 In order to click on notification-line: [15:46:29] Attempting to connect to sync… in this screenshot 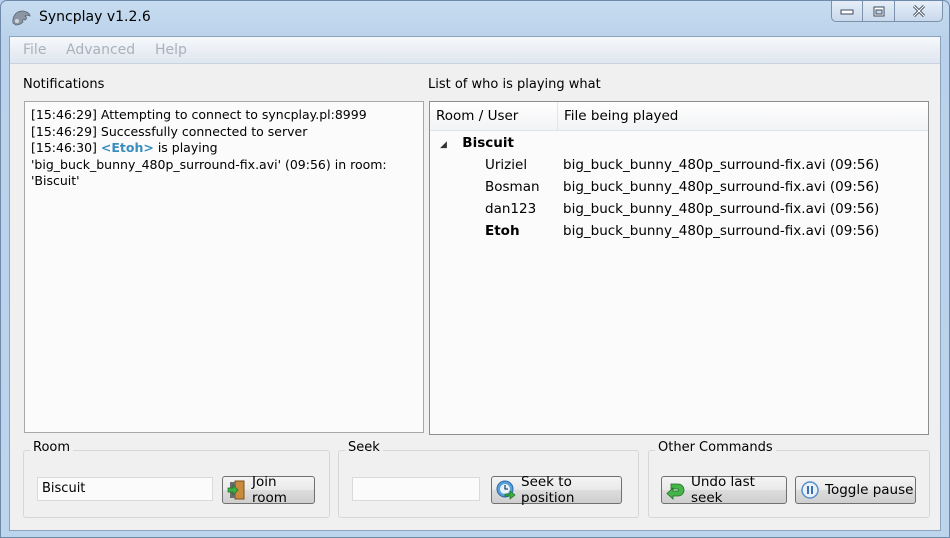, I will do `click(224, 115)`.